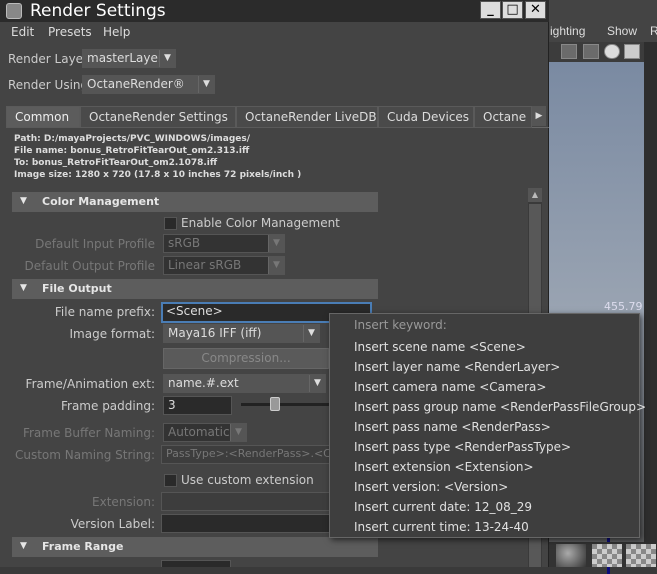  What do you see at coordinates (444, 467) in the screenshot?
I see `popup-item-extension: Insert extension <Extension>` at bounding box center [444, 467].